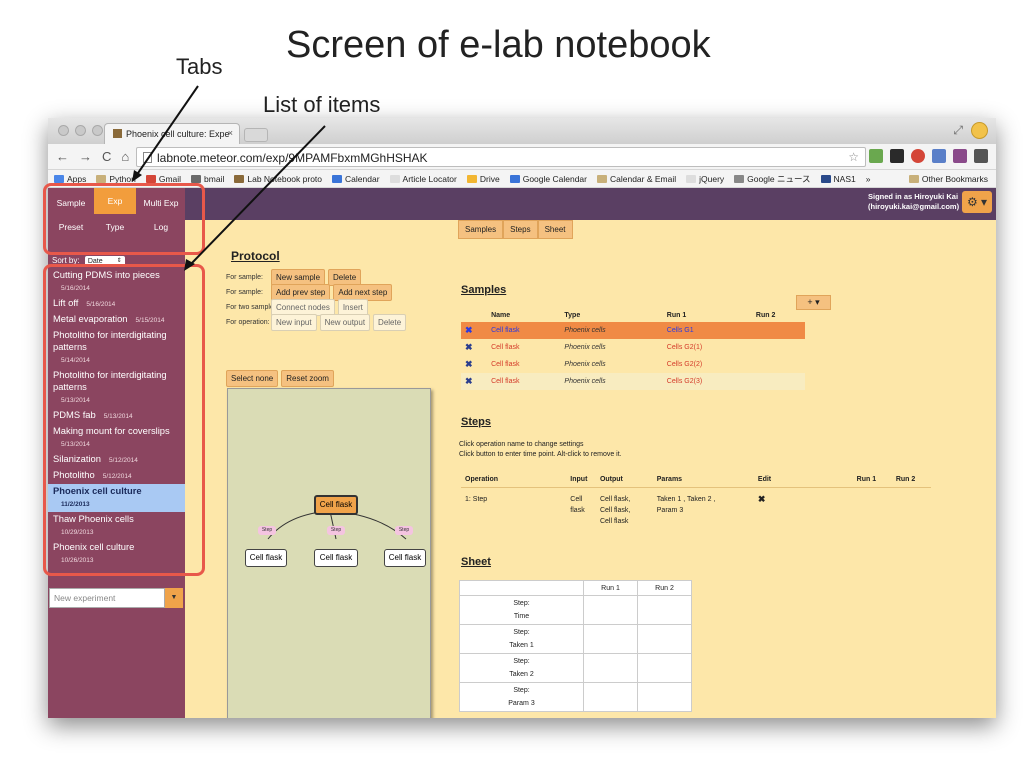 Image resolution: width=1024 pixels, height=768 pixels. I want to click on graph-step-2: Step, so click(336, 530).